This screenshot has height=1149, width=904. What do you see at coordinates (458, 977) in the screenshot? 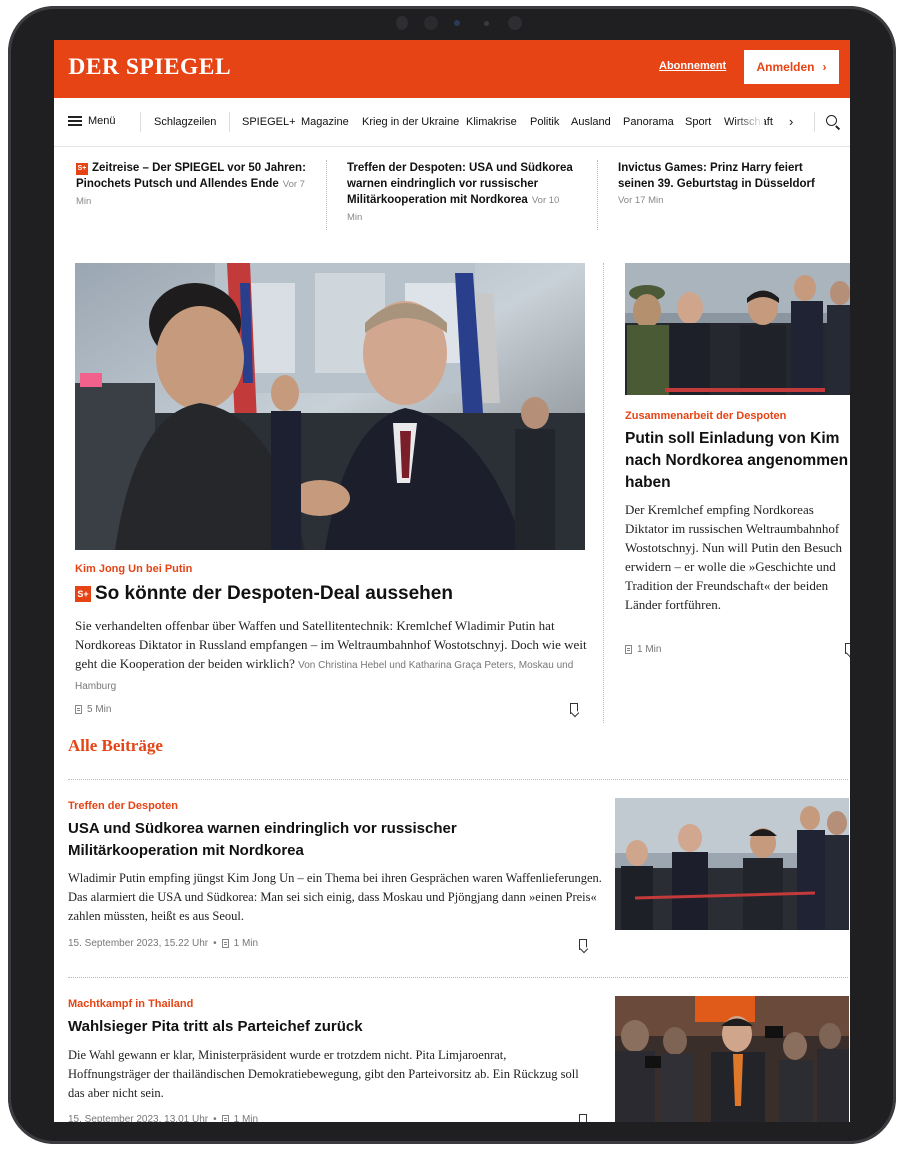
I see `article-divider` at bounding box center [458, 977].